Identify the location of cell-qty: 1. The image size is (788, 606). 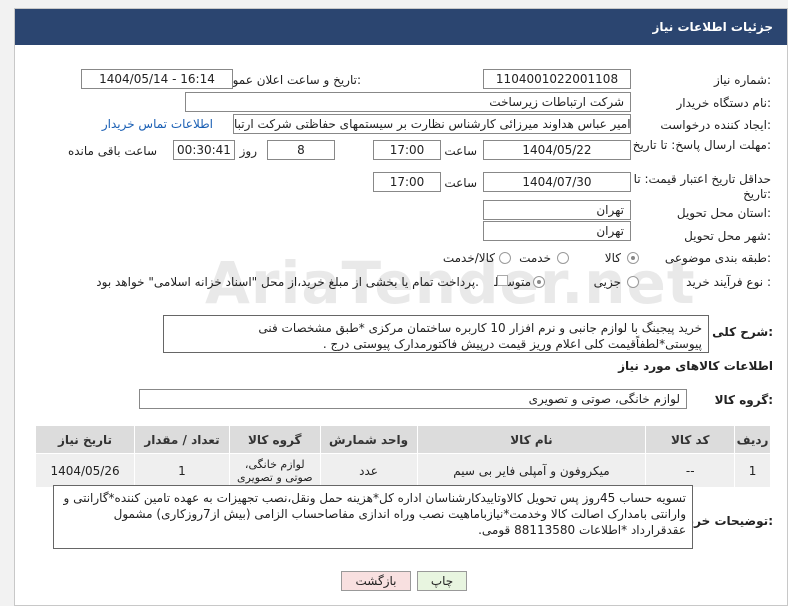
(182, 470).